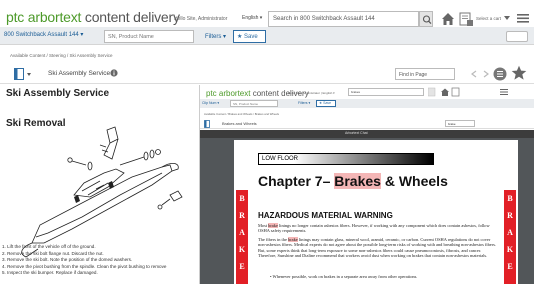 Image resolution: width=534 pixels, height=284 pixels. I want to click on document-icon, so click(500, 74).